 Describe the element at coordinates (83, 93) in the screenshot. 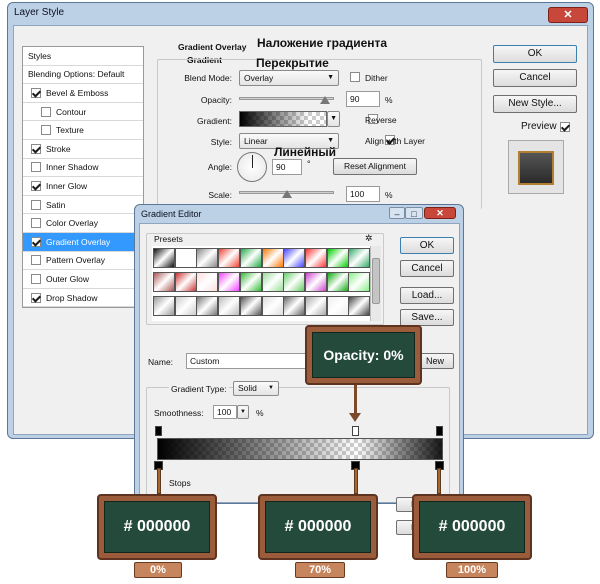

I see `style-item: Bevel & Emboss` at that location.